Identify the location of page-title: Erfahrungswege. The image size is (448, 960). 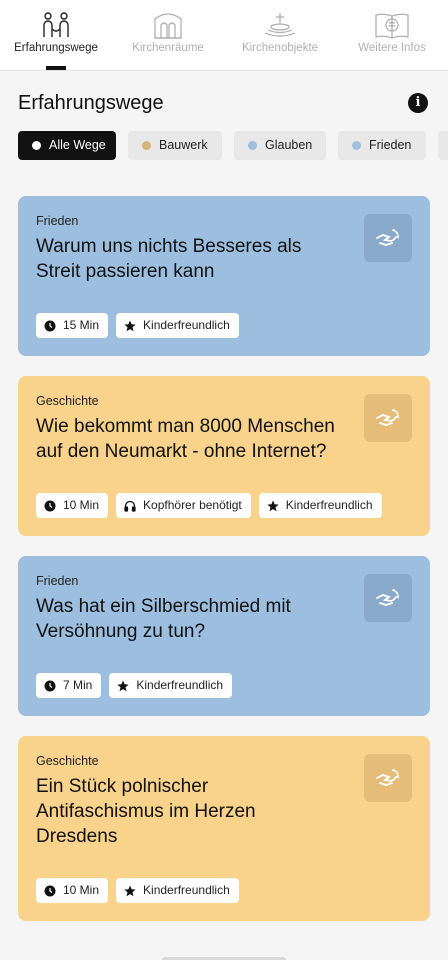
(91, 103).